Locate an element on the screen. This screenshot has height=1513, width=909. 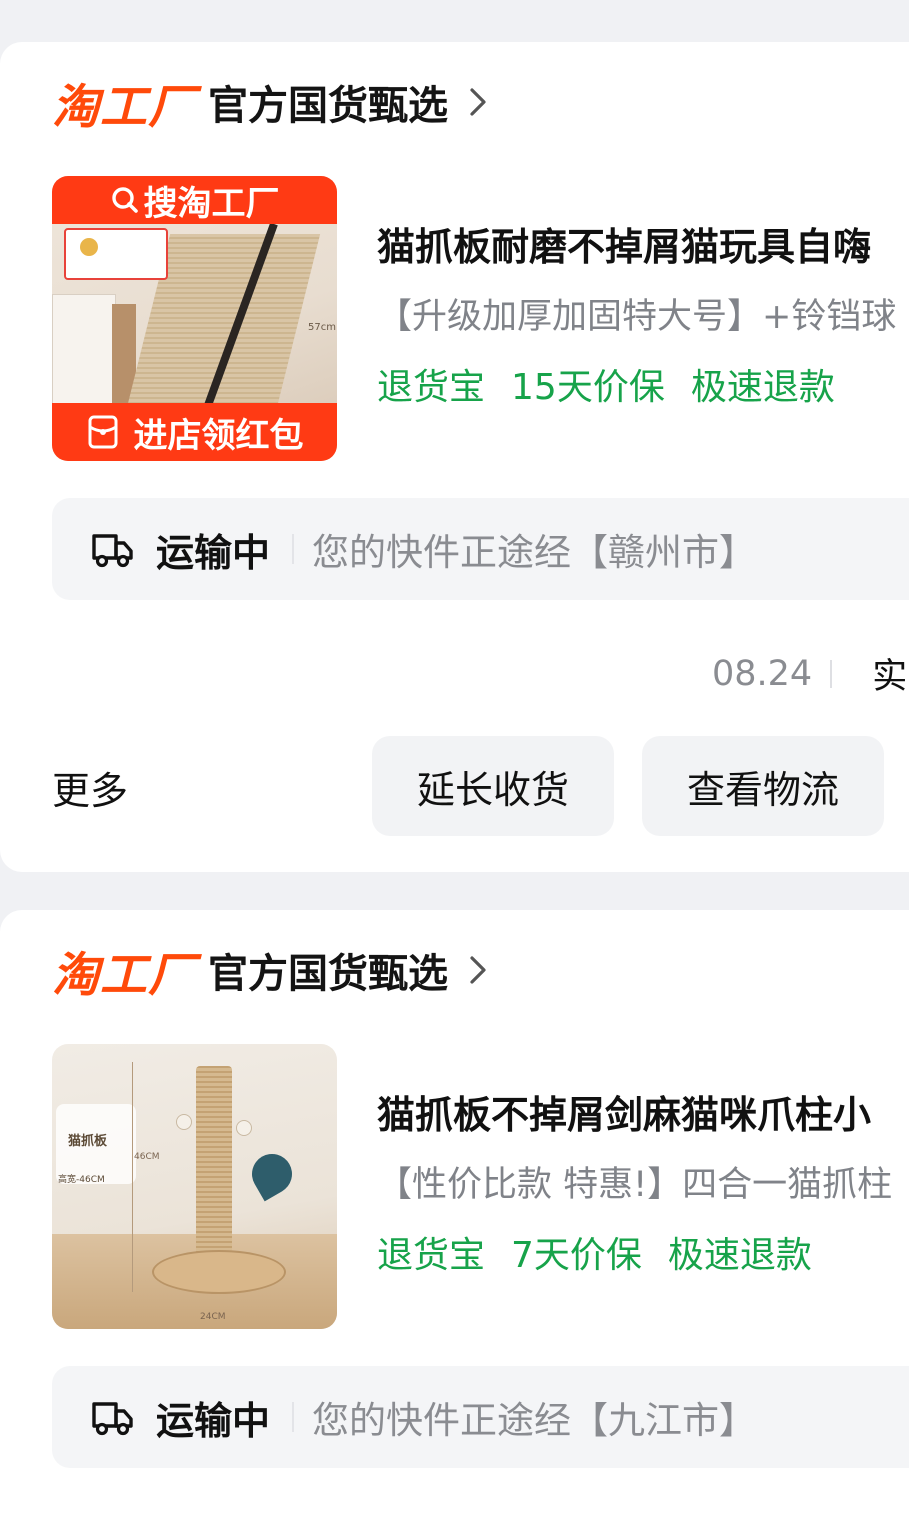
product-thumbnail: 猫抓板 高宽-46CM 46CM 24CM is located at coordinates (194, 1186).